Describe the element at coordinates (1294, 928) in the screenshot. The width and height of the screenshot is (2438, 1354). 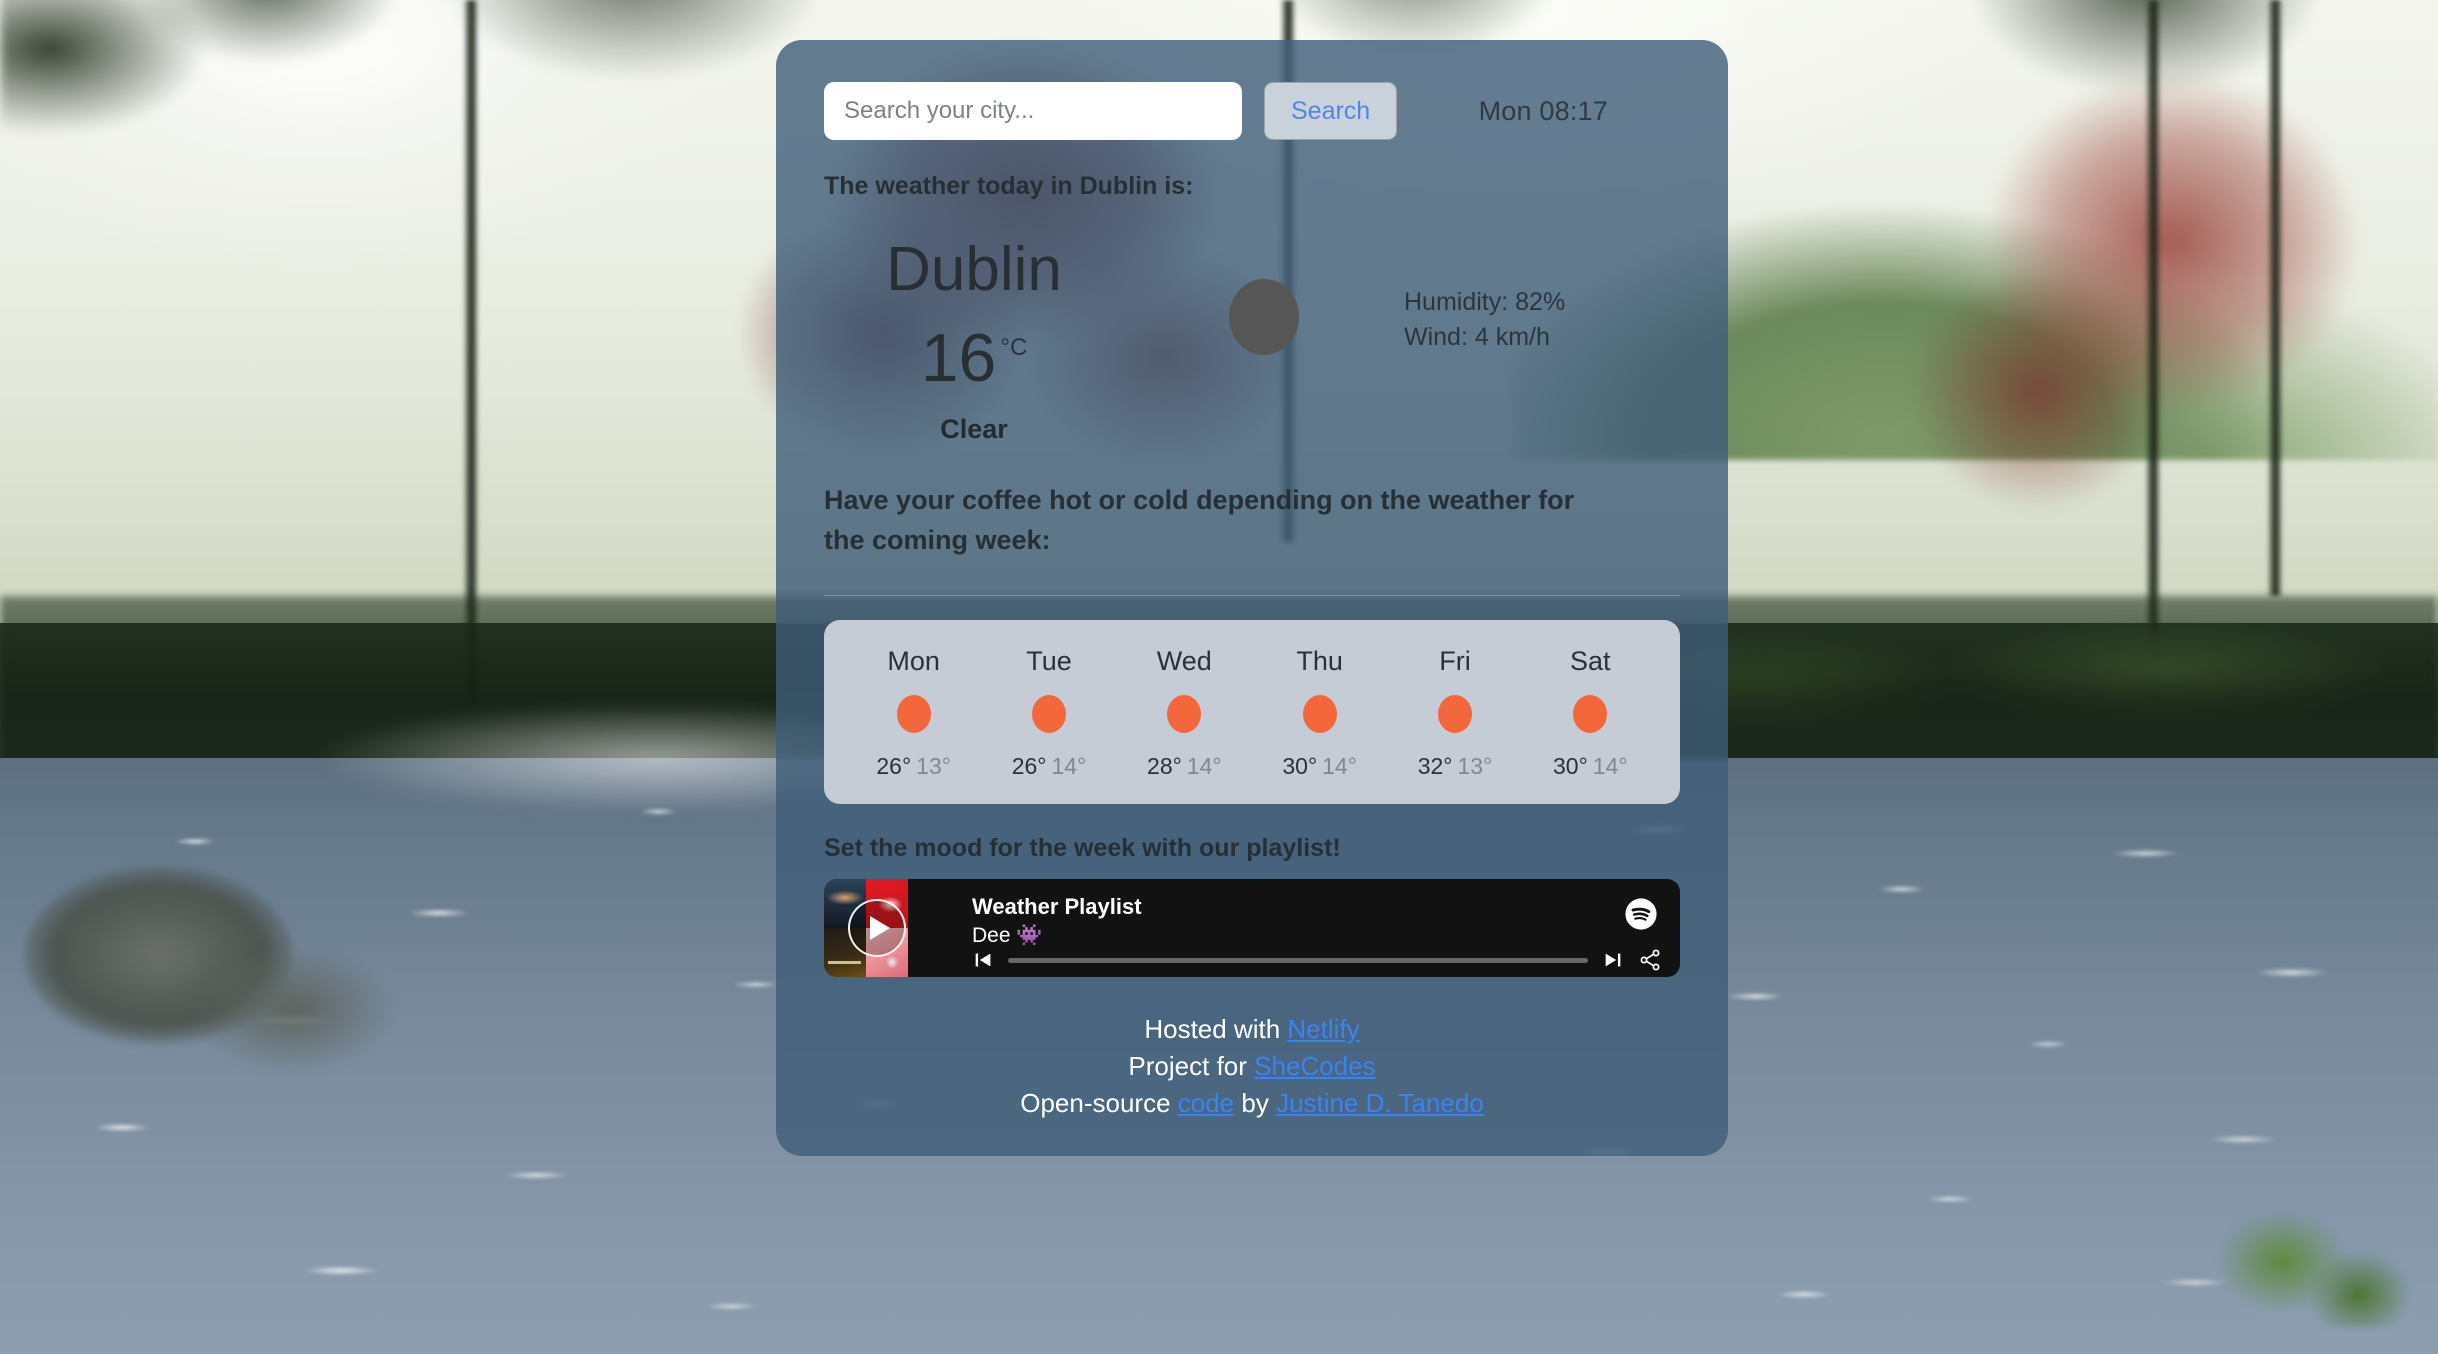
I see `spotify-body: Weather Playlist Dee 👾` at that location.